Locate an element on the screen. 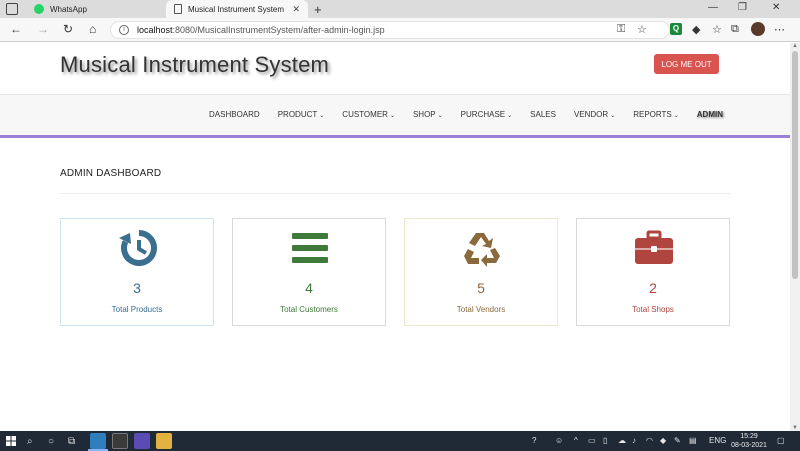 This screenshot has width=800, height=451. nav-vendor: VENDOR ⌄ is located at coordinates (594, 114).